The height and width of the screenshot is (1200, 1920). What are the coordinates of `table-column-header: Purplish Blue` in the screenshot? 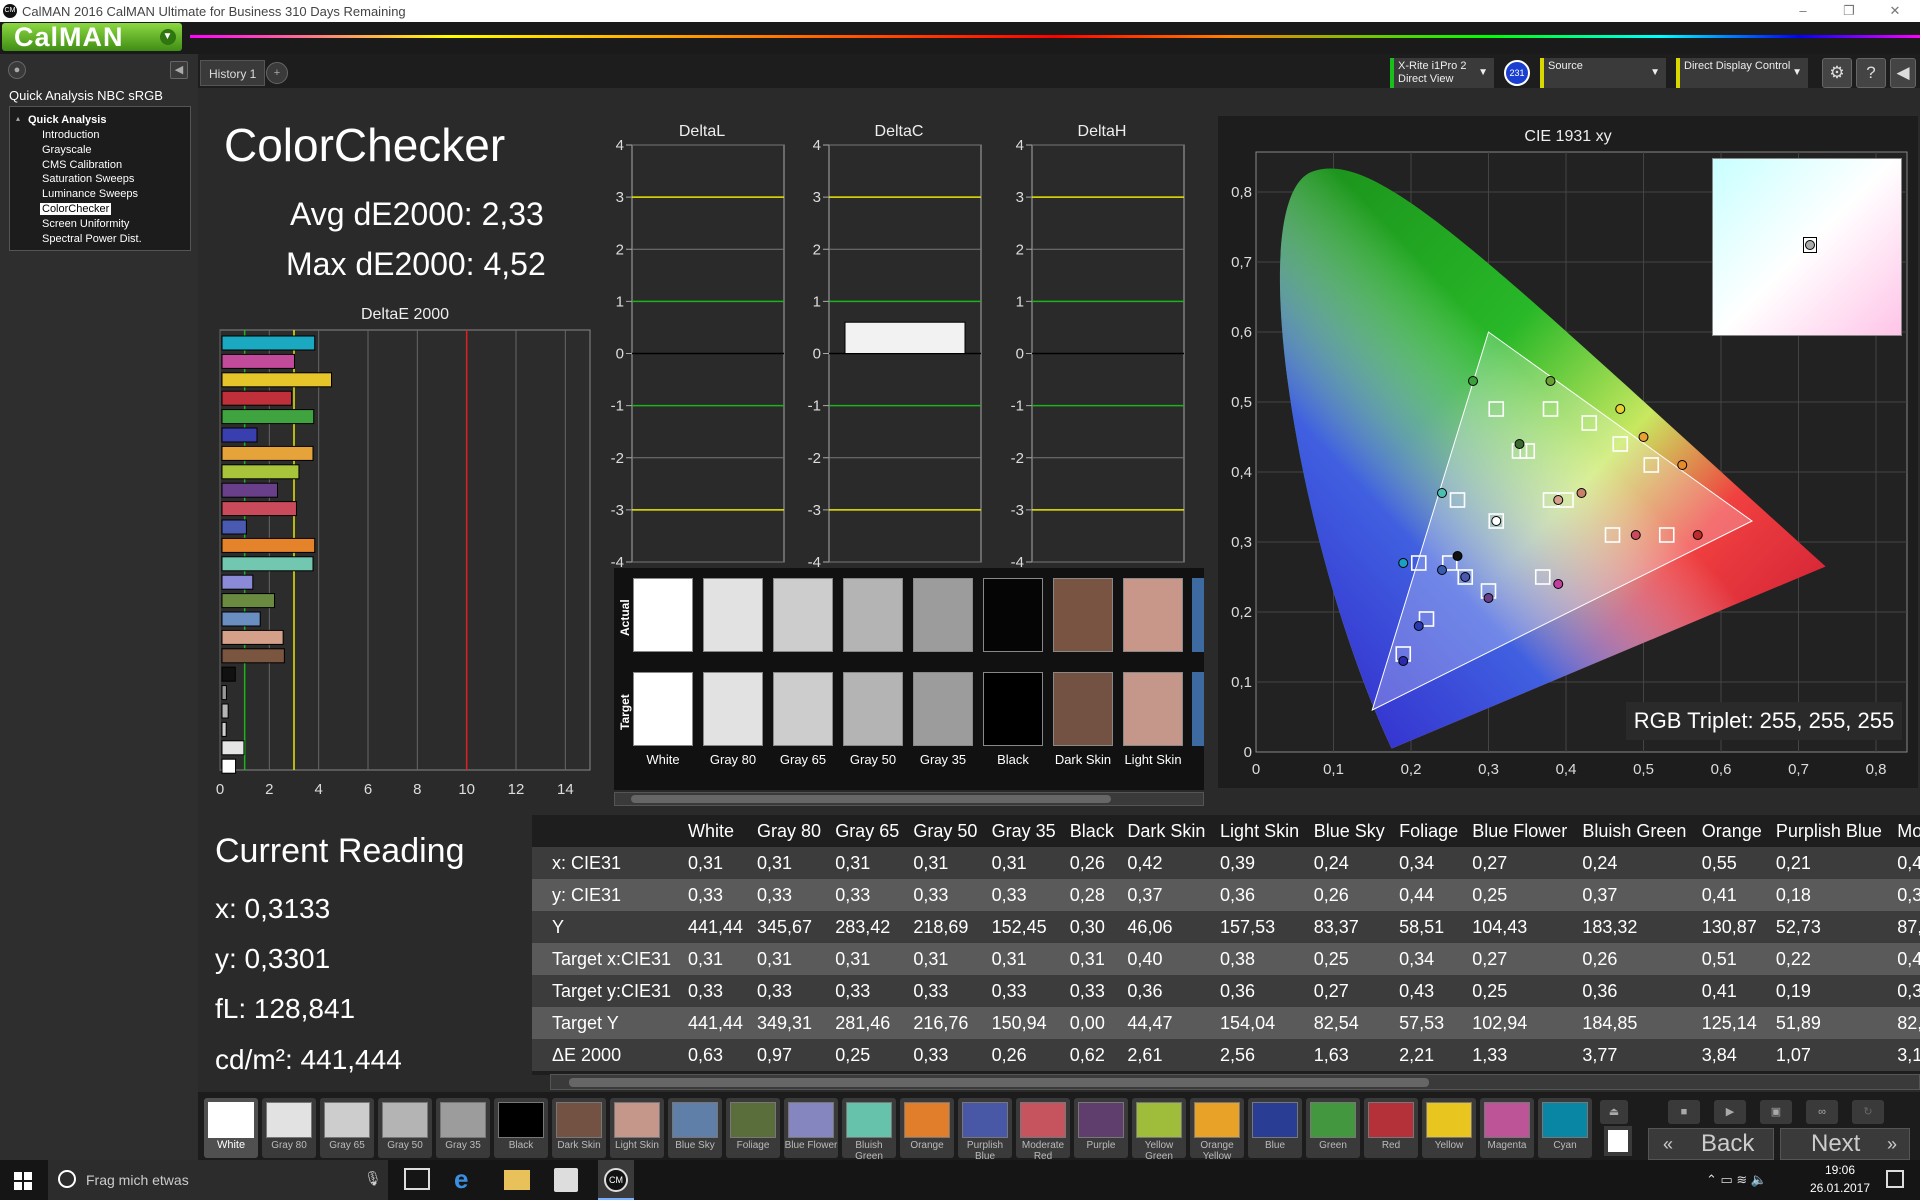 It's located at (1830, 831).